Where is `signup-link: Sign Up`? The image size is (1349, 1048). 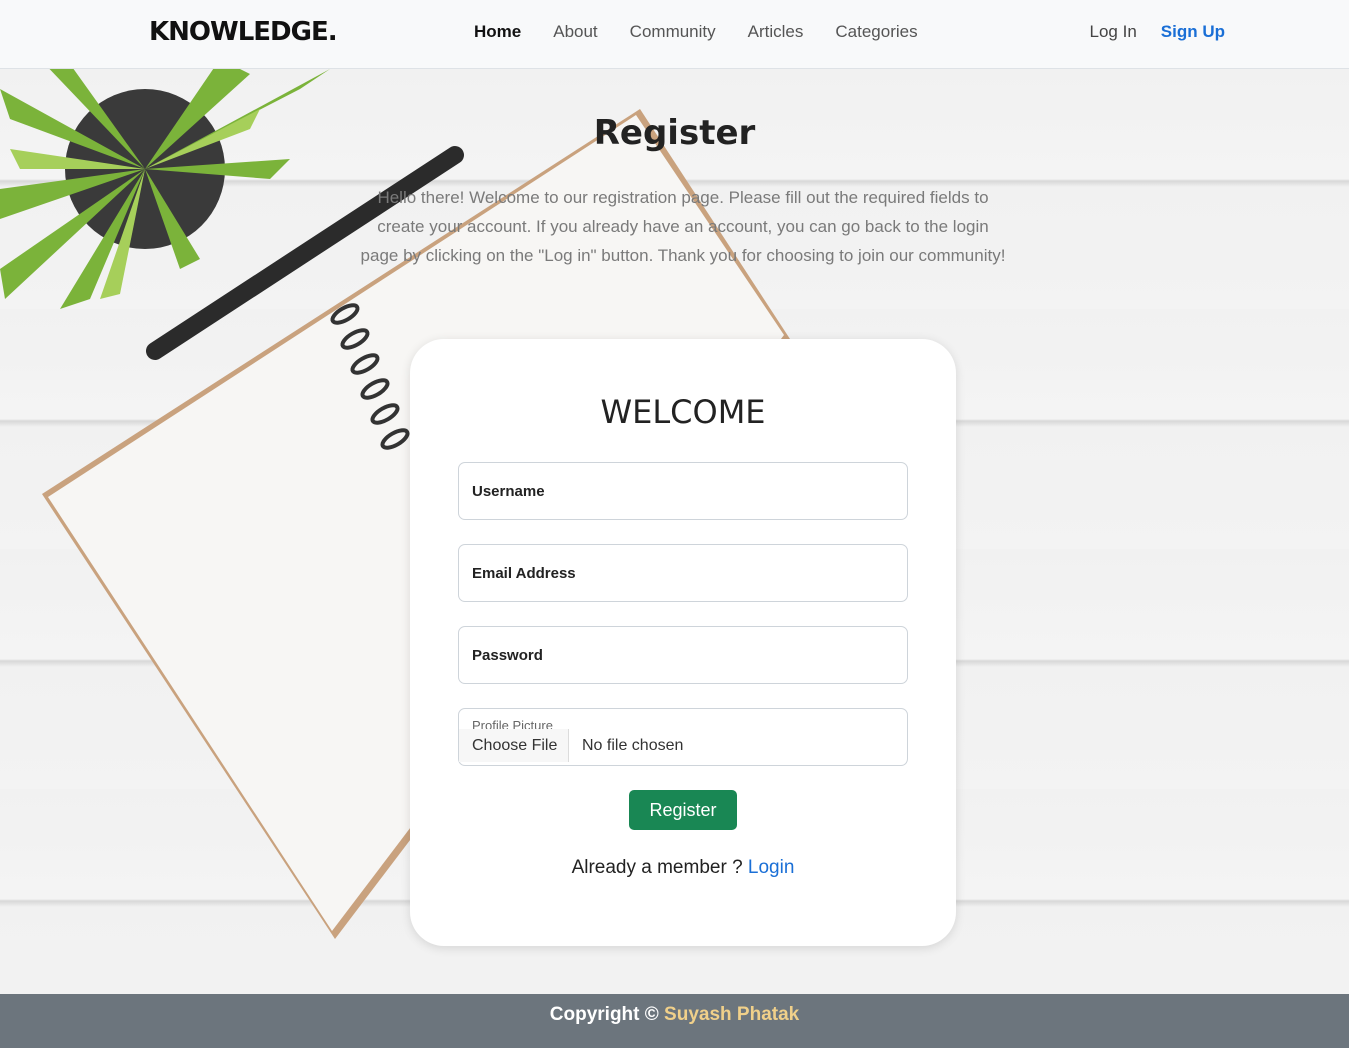 signup-link: Sign Up is located at coordinates (1193, 32).